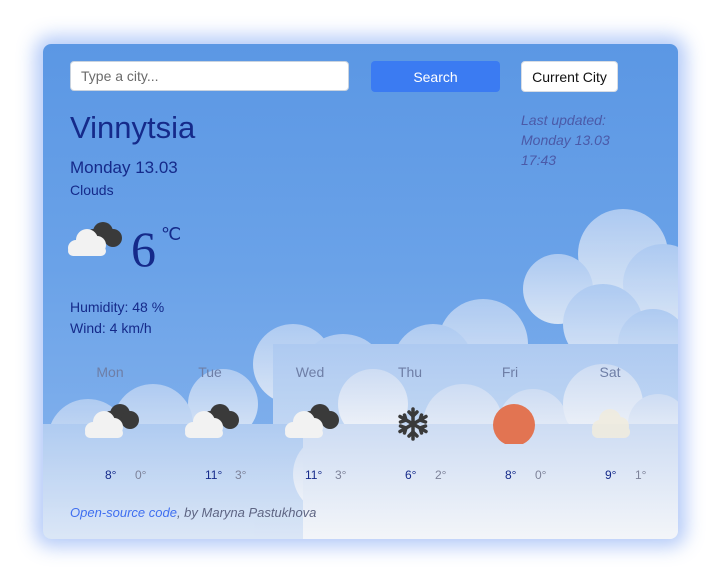  Describe the element at coordinates (133, 127) in the screenshot. I see `city-name: Vinnytsia` at that location.